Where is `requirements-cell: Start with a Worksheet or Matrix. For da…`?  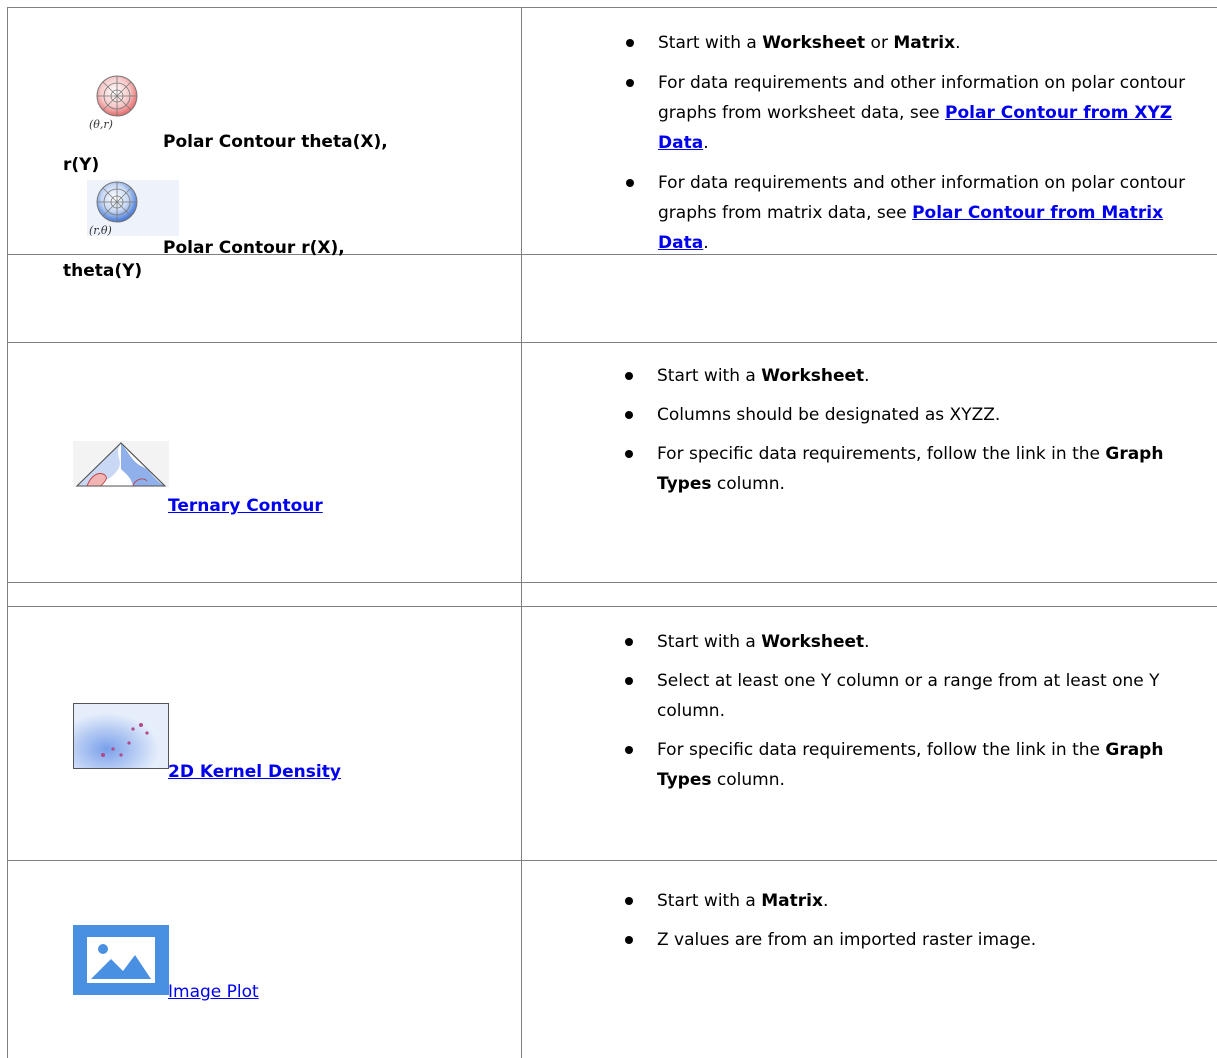
requirements-cell: Start with a Worksheet or Matrix. For da… is located at coordinates (869, 131).